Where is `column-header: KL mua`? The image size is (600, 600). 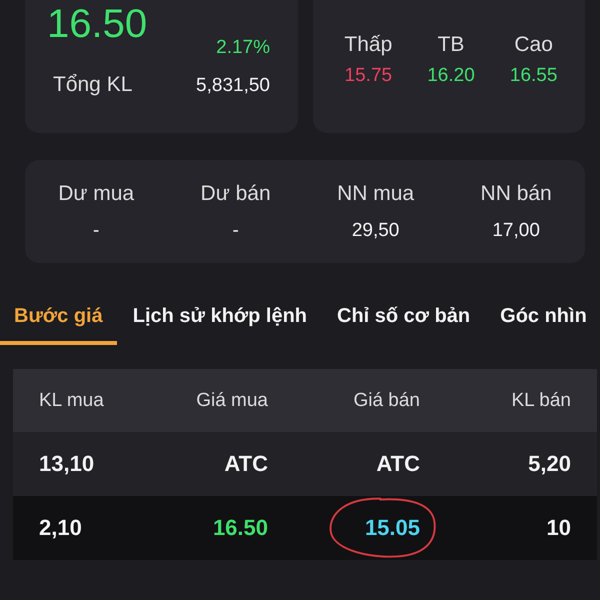
column-header: KL mua is located at coordinates (71, 401).